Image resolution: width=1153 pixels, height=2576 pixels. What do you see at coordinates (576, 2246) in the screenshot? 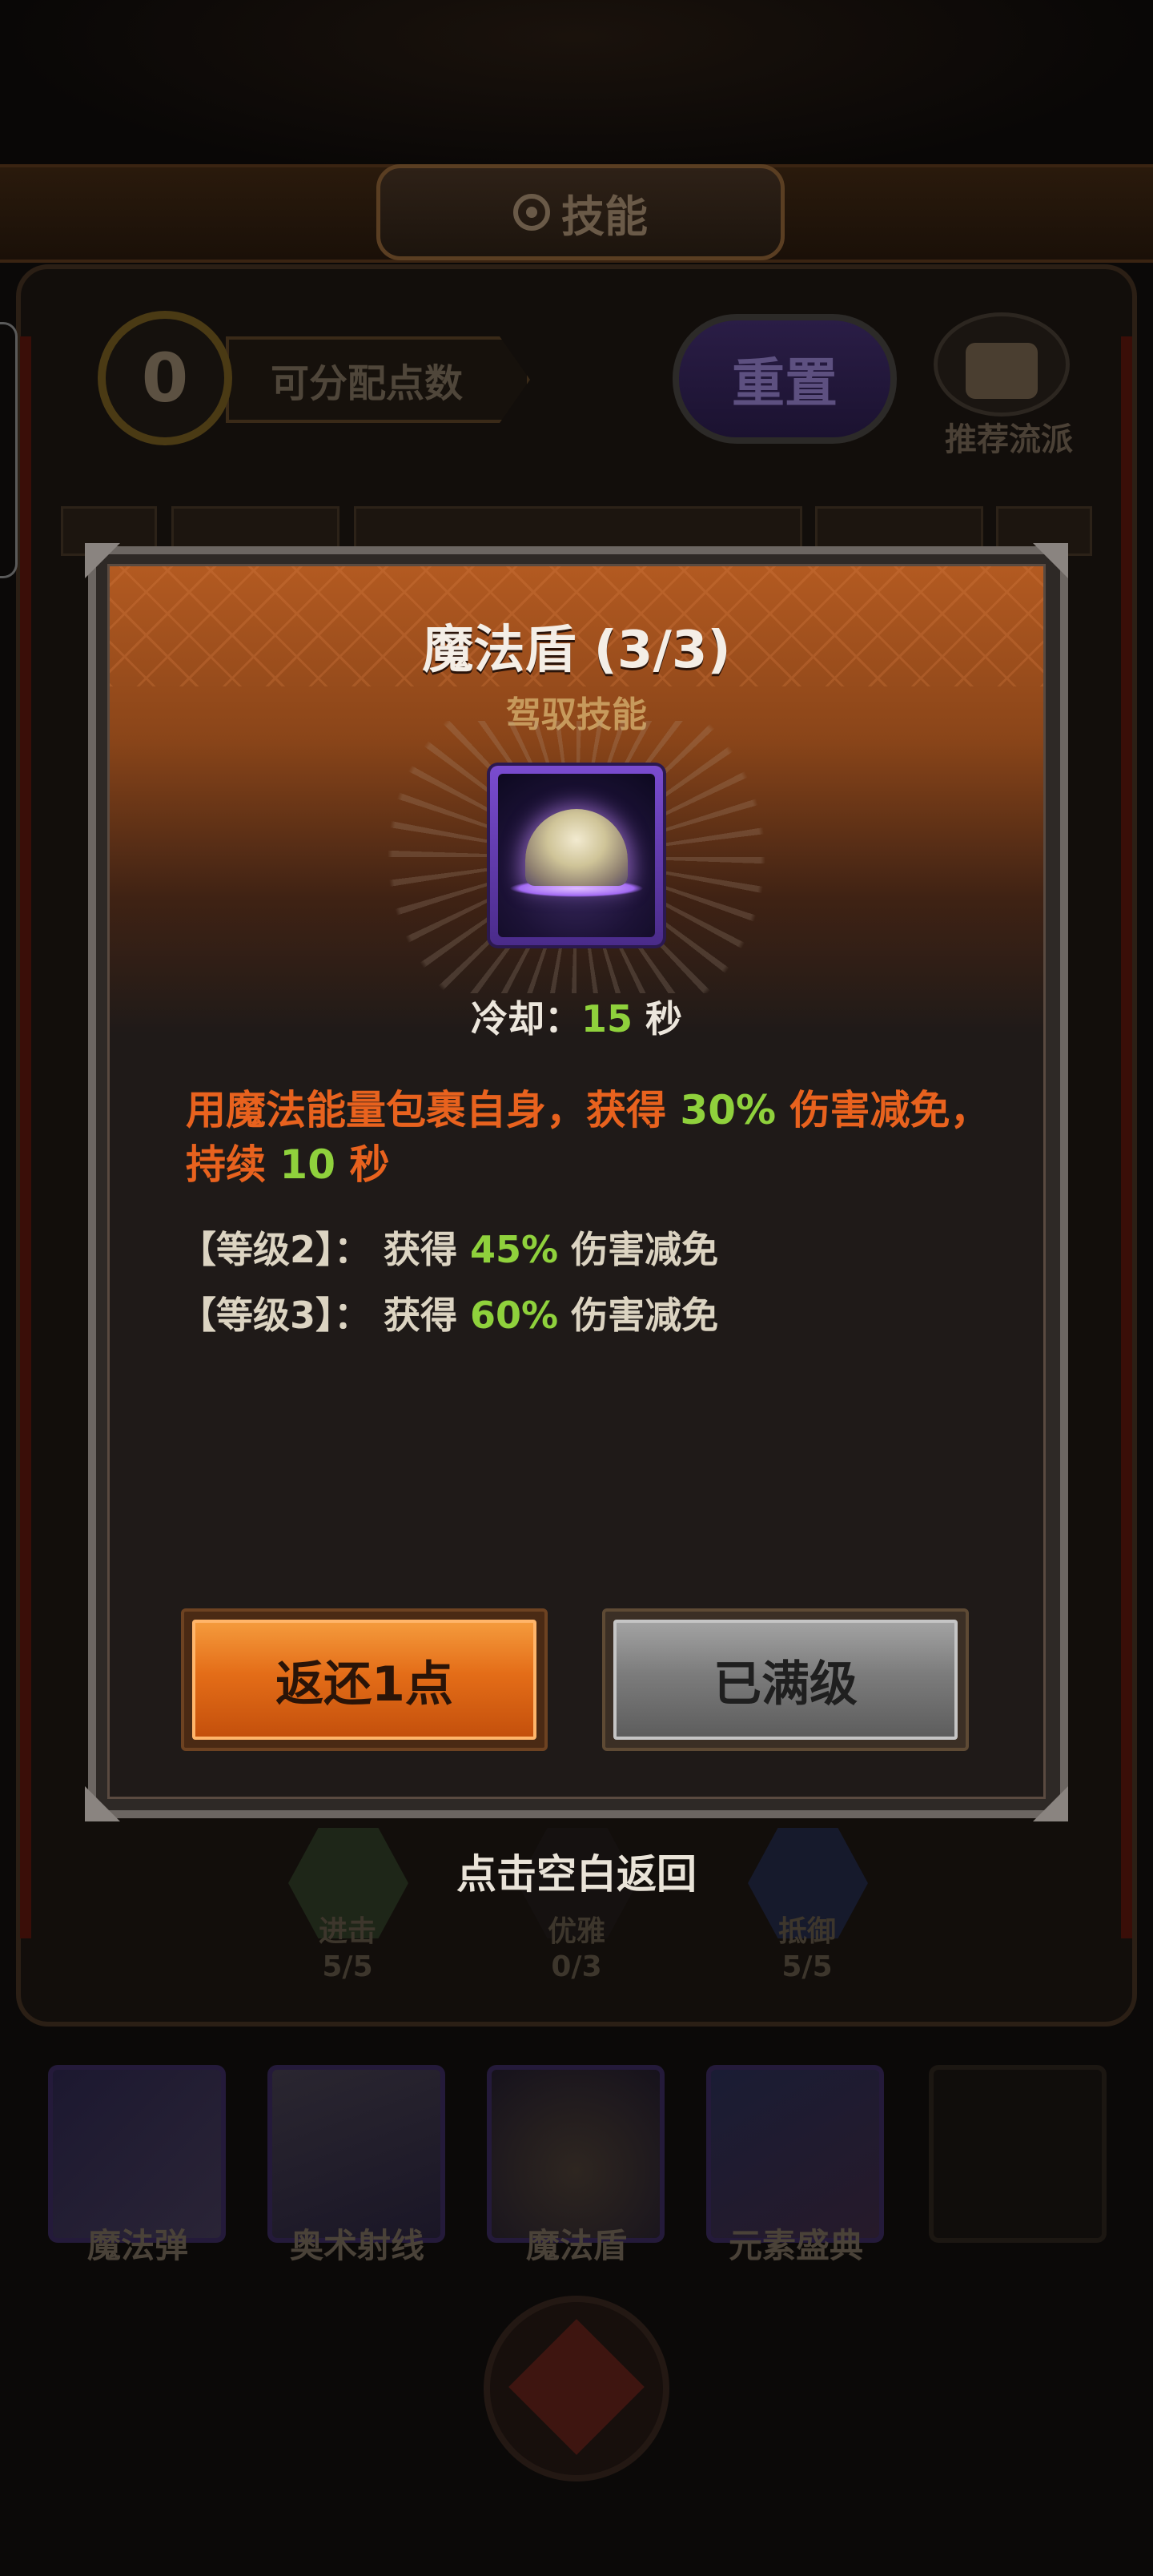
I see `skill-name: 魔法盾` at bounding box center [576, 2246].